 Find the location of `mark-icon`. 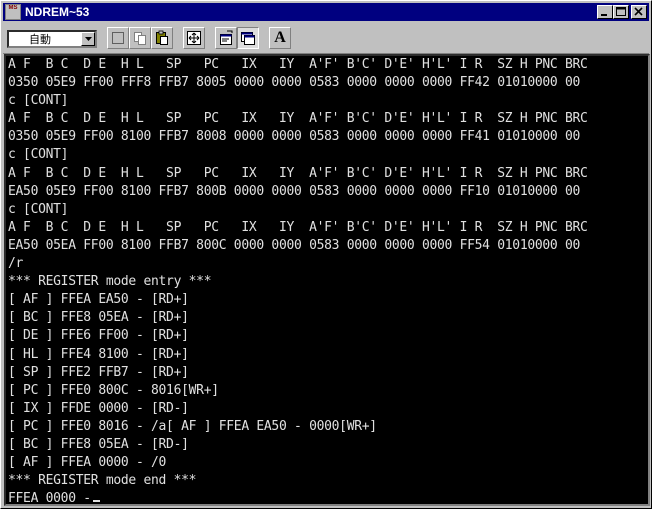

mark-icon is located at coordinates (118, 38).